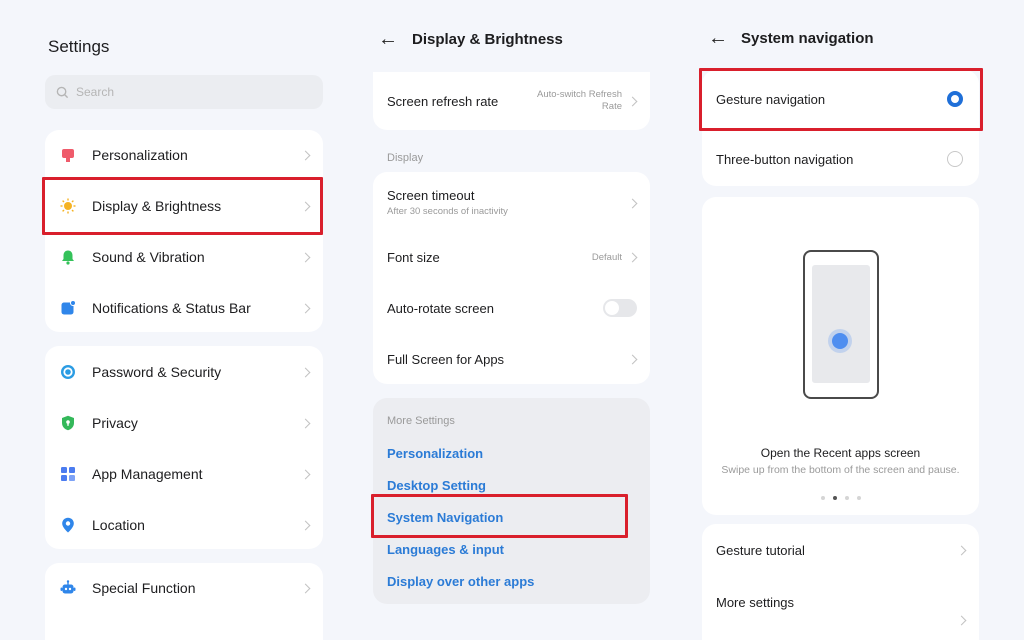 Image resolution: width=1024 pixels, height=640 pixels. I want to click on sidebar-item-label: Personalization, so click(140, 155).